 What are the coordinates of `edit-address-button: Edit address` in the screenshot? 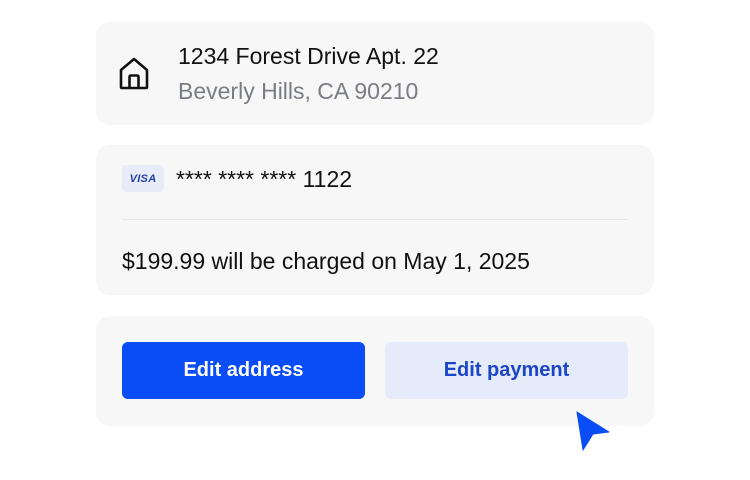 It's located at (243, 370).